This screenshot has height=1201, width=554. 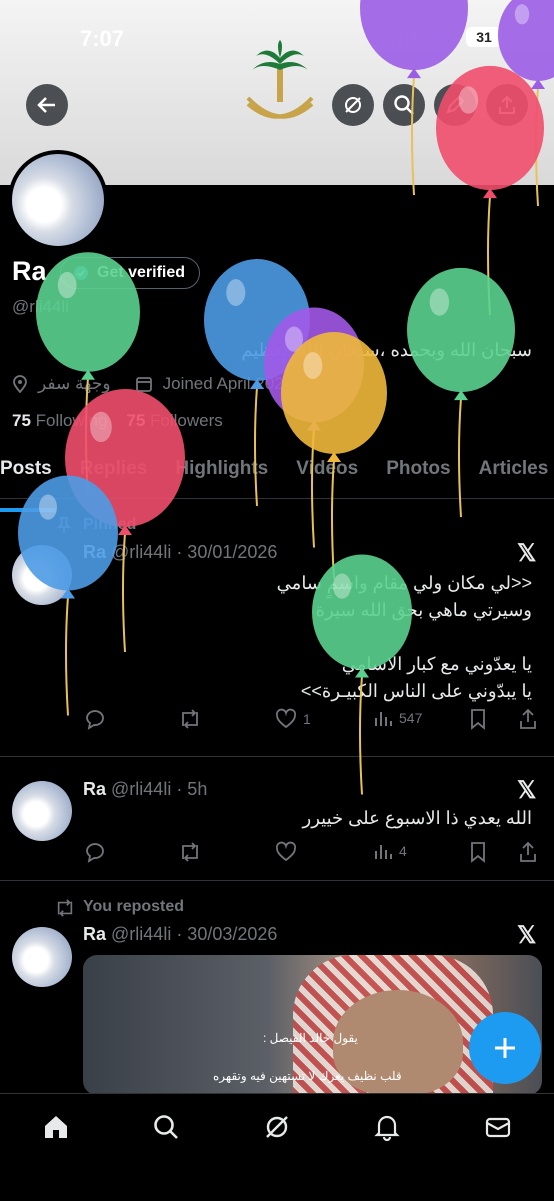 I want to click on nav-grok, so click(x=277, y=1127).